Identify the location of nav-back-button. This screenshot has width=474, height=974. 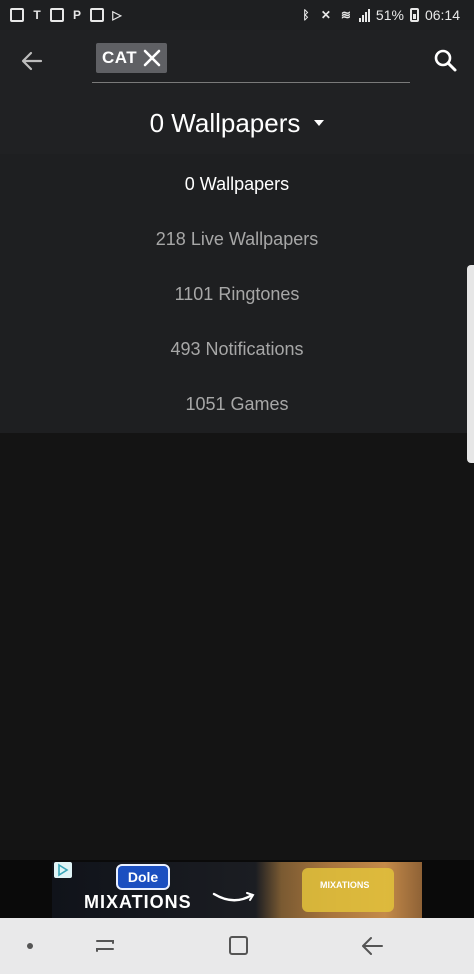
(372, 946).